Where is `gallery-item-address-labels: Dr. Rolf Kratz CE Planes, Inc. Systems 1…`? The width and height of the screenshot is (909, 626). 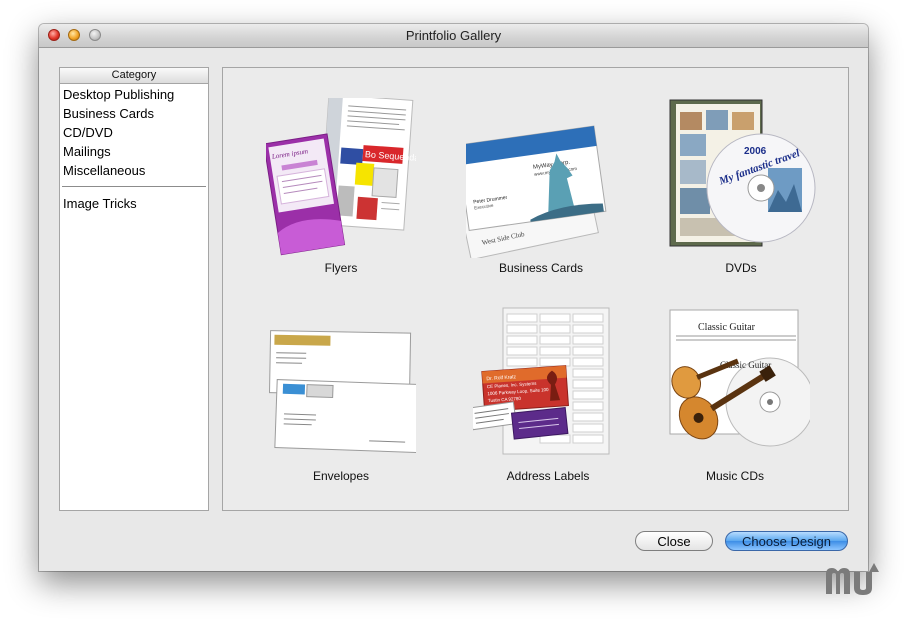
gallery-item-address-labels: Dr. Rolf Kratz CE Planes, Inc. Systems 1… is located at coordinates (548, 406).